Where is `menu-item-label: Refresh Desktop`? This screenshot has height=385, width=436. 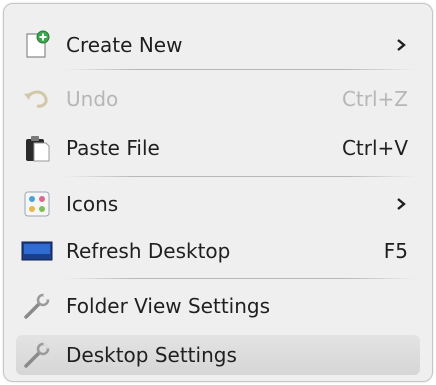
menu-item-label: Refresh Desktop is located at coordinates (148, 251).